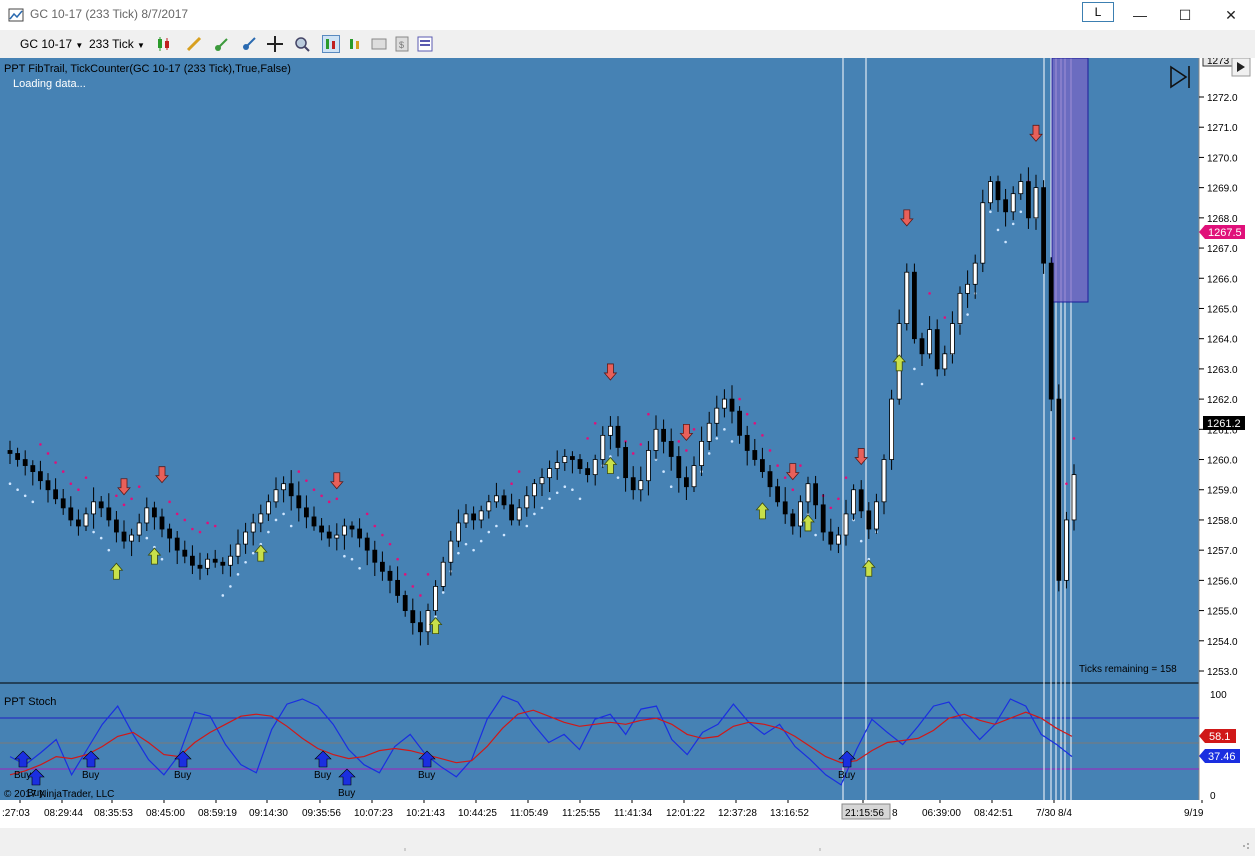 The height and width of the screenshot is (856, 1255). What do you see at coordinates (1217, 736) in the screenshot?
I see `stoch-red-marker: 58.1` at bounding box center [1217, 736].